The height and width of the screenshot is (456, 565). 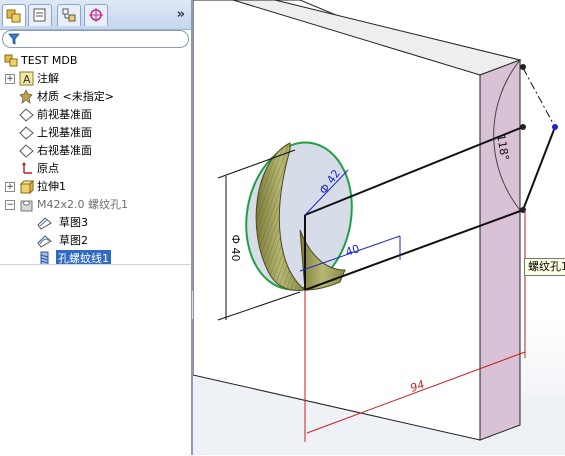 What do you see at coordinates (51, 186) in the screenshot?
I see `tree-item-label: 拉伸1` at bounding box center [51, 186].